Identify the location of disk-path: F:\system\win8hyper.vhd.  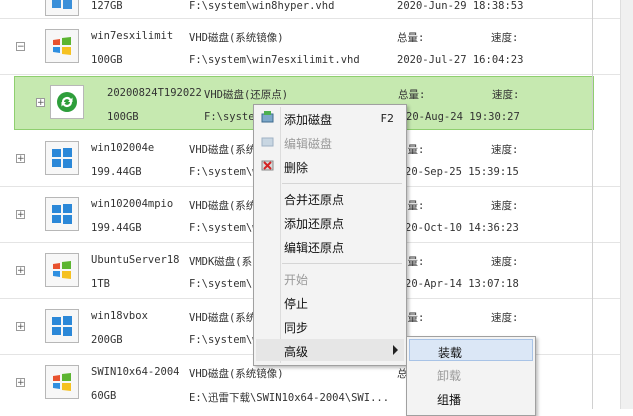
(262, 6).